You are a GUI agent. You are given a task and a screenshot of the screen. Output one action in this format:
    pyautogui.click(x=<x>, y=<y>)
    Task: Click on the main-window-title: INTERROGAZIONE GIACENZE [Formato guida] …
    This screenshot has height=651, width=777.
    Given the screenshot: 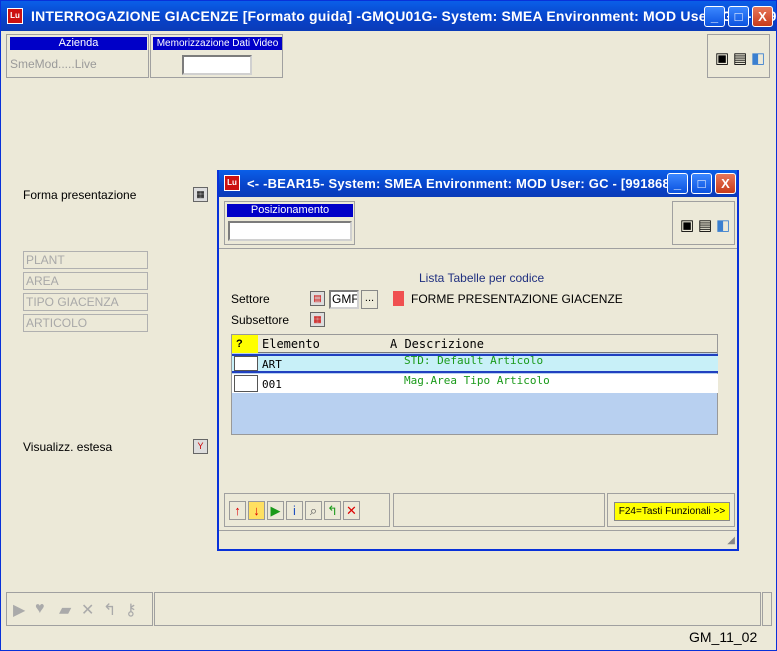 What is the action you would take?
    pyautogui.click(x=404, y=16)
    